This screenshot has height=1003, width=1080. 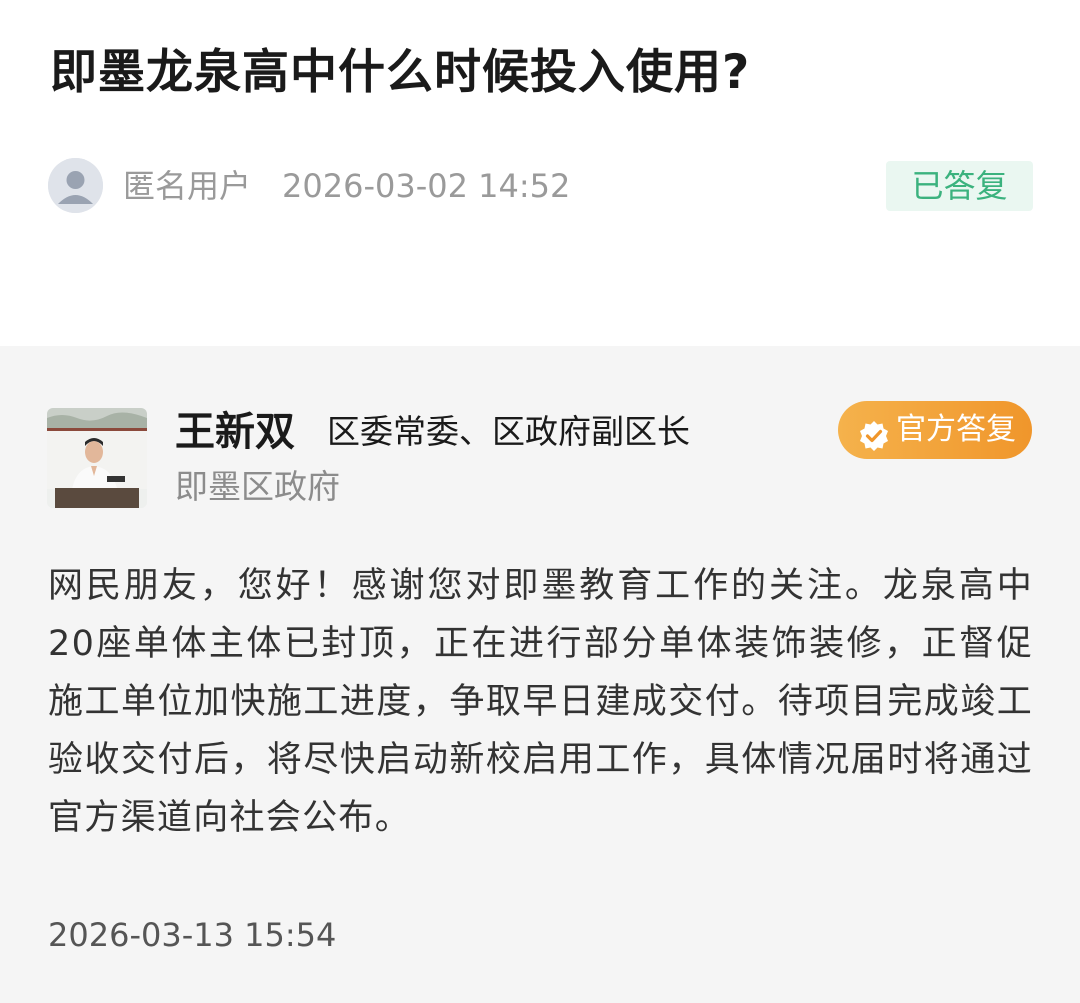 I want to click on asker-name: 匿名用户, so click(x=187, y=186).